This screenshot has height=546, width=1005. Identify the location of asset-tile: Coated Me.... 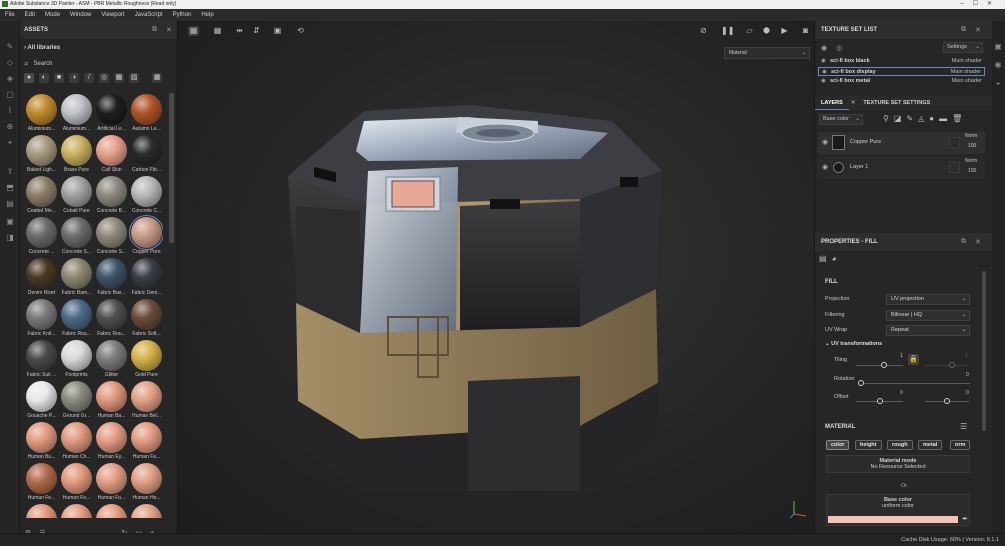
(41, 196).